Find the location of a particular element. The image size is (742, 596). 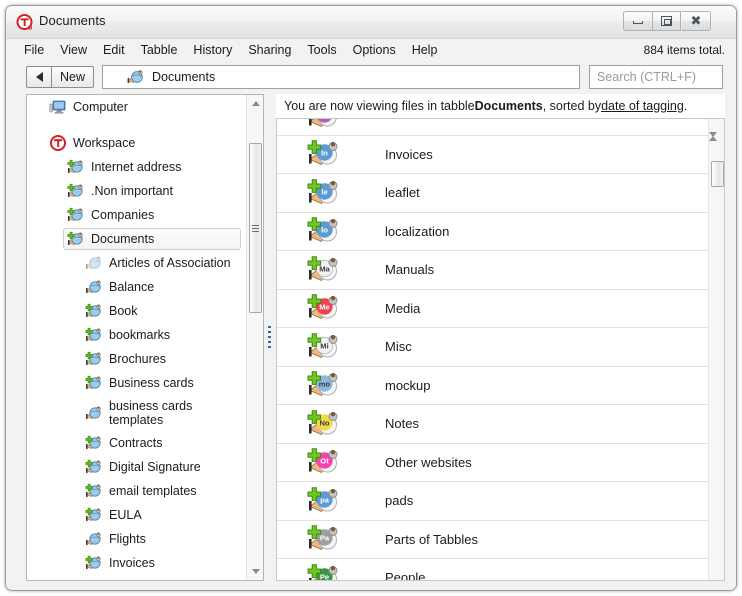

file-list-row: mo mockup is located at coordinates (492, 386).